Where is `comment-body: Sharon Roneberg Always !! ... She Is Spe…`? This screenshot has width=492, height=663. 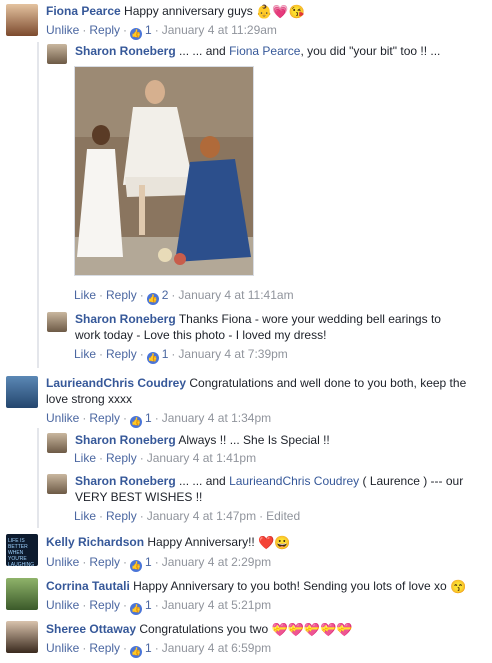
comment-body: Sharon Roneberg Always !! ... She Is Spe… is located at coordinates (275, 440).